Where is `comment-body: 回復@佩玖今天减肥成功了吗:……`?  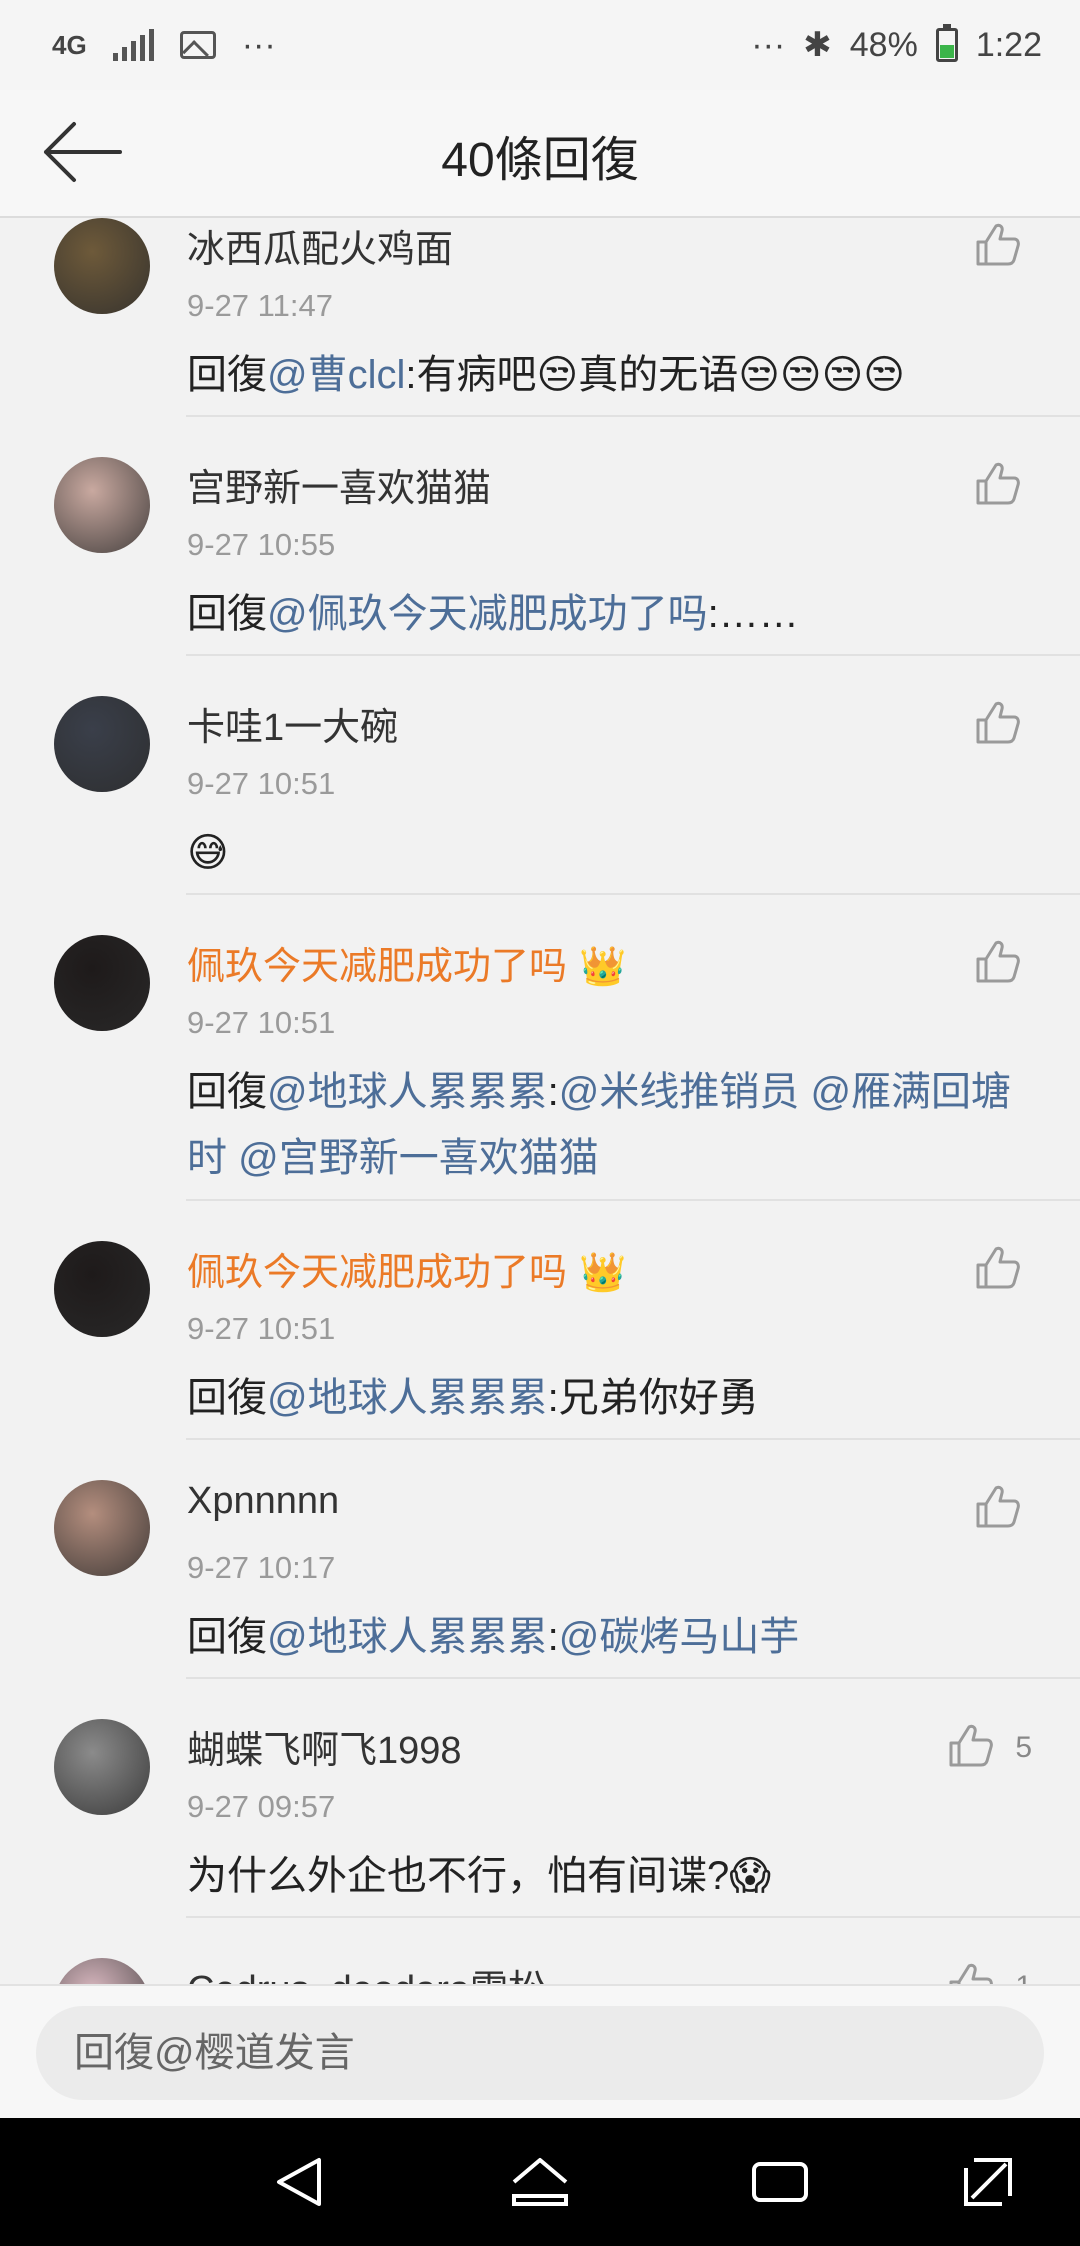 comment-body: 回復@佩玖今天减肥成功了吗:…… is located at coordinates (603, 614).